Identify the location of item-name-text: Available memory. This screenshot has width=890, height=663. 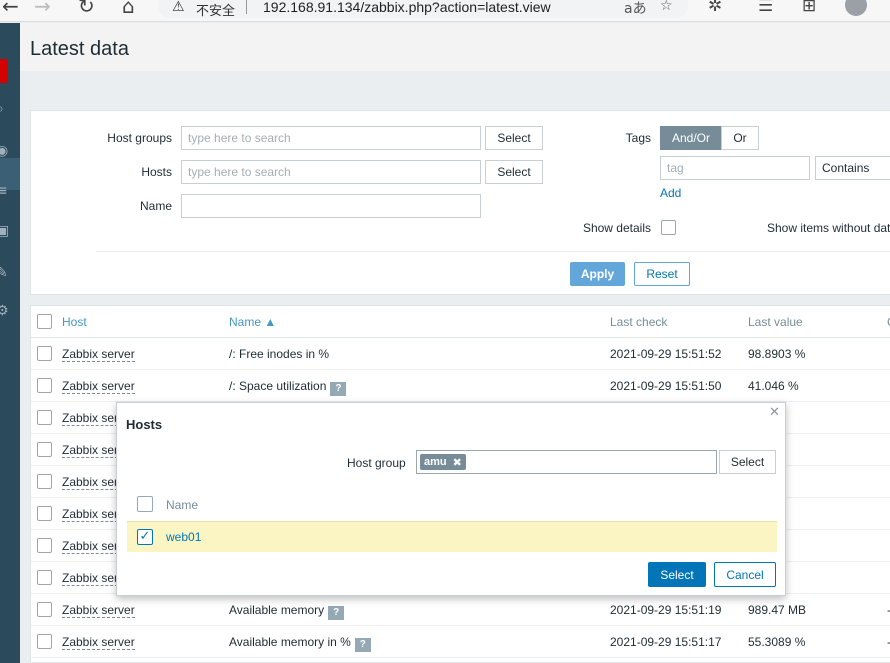
(277, 610).